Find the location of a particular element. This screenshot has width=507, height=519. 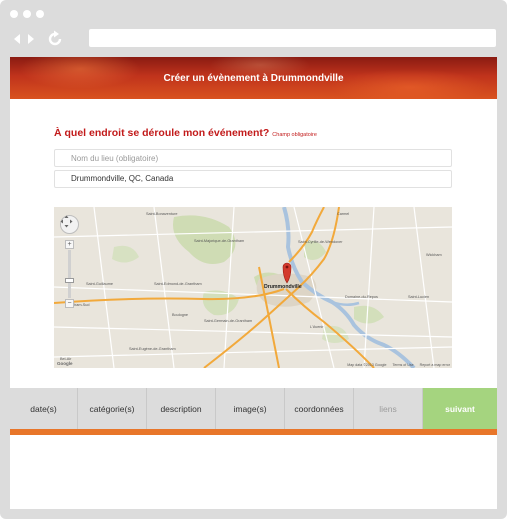

map-zoom-controls: + − is located at coordinates (69, 261).